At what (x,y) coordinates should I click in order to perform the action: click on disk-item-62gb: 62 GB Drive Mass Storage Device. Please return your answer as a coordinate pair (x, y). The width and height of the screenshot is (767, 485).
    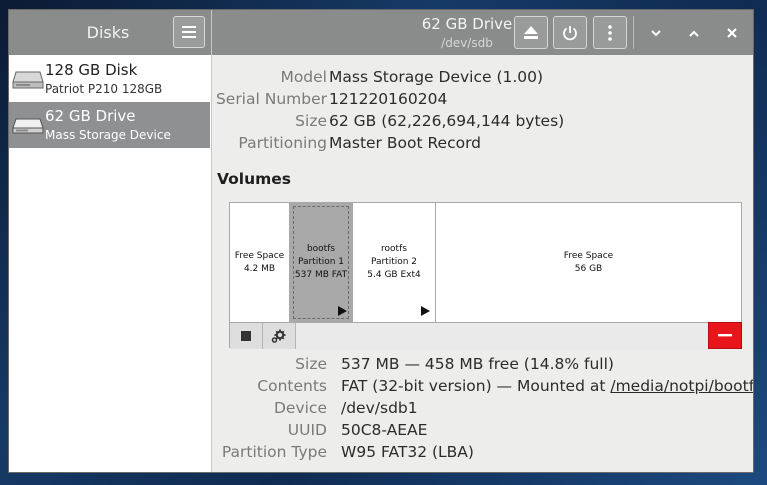
    Looking at the image, I should click on (109, 125).